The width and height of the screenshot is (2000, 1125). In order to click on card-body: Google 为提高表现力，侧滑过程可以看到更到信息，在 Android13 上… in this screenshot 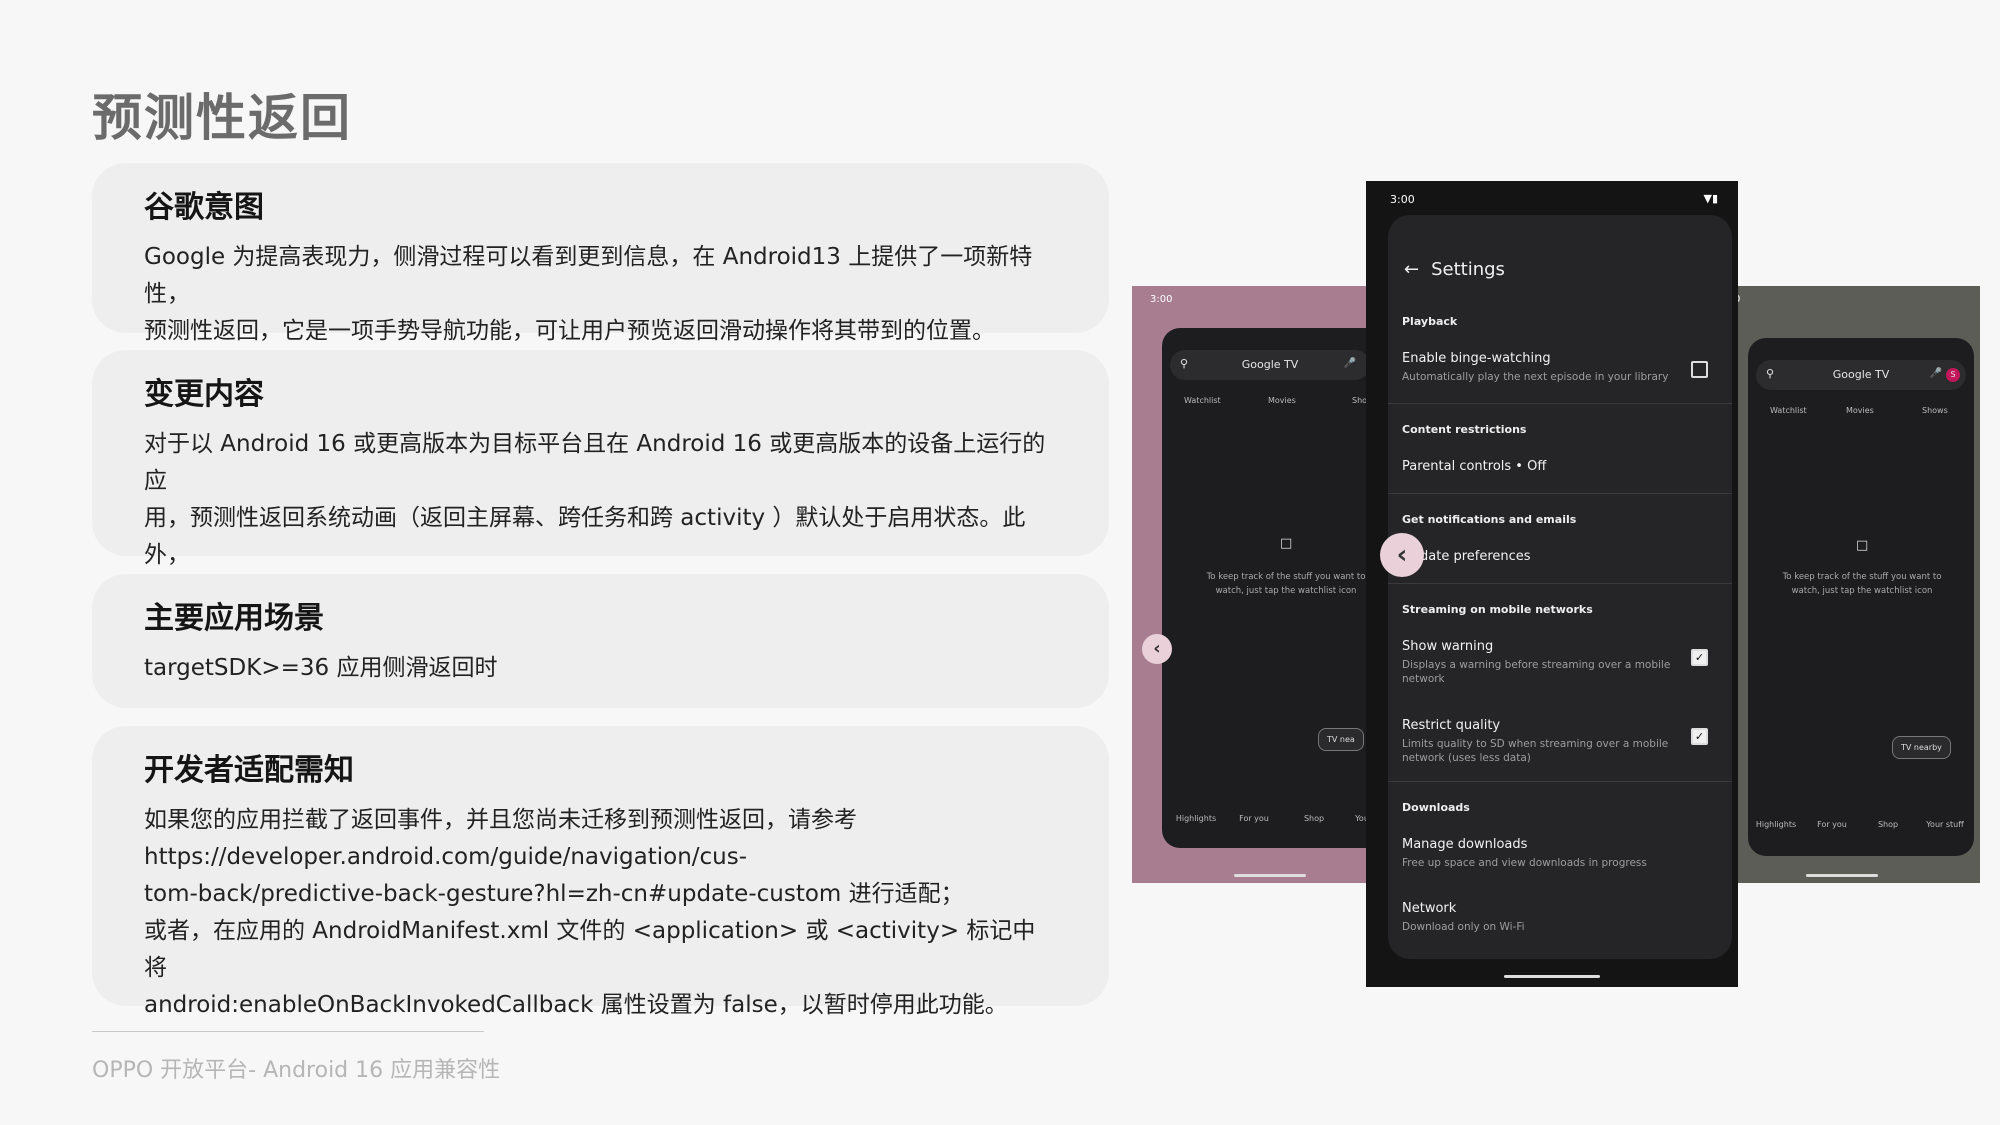, I will do `click(588, 294)`.